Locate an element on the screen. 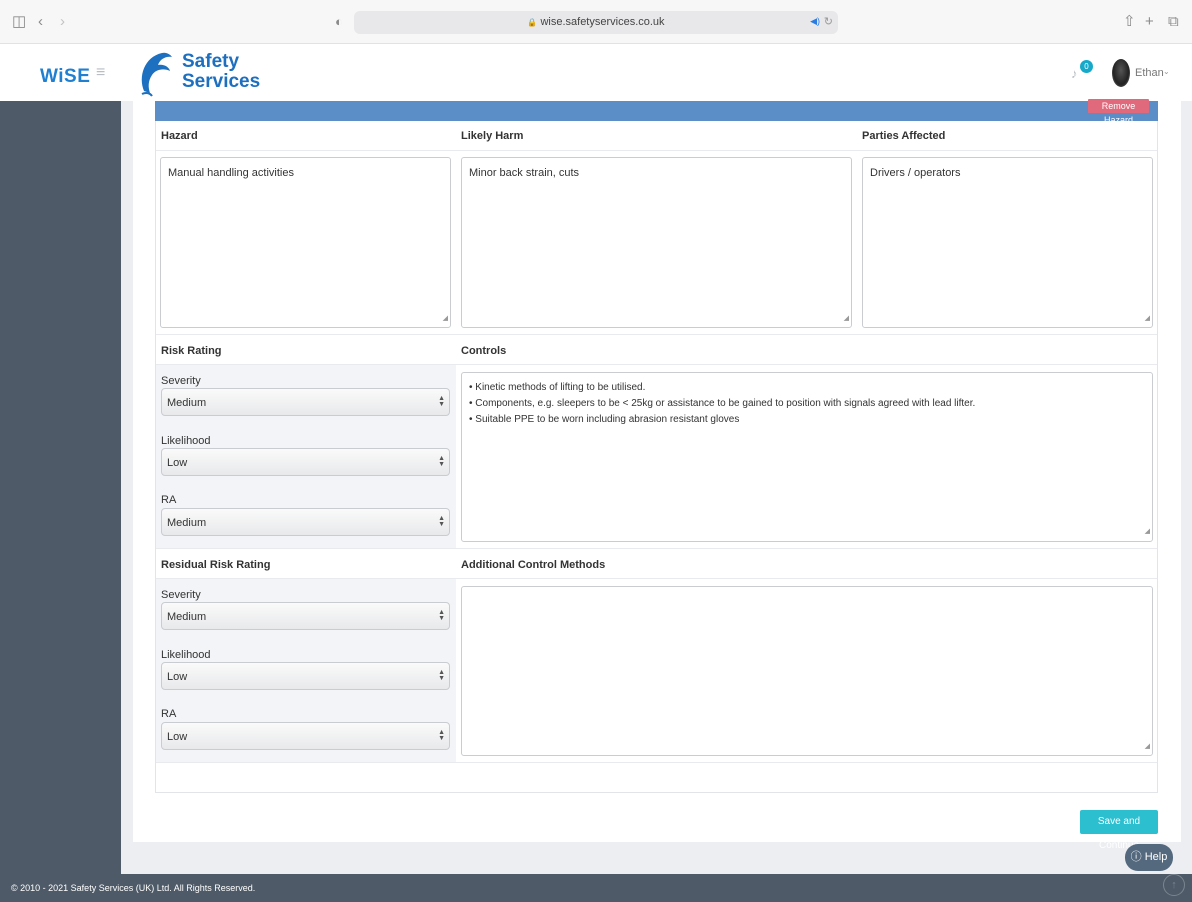 The height and width of the screenshot is (902, 1192). notification-badge: 0 is located at coordinates (1086, 66).